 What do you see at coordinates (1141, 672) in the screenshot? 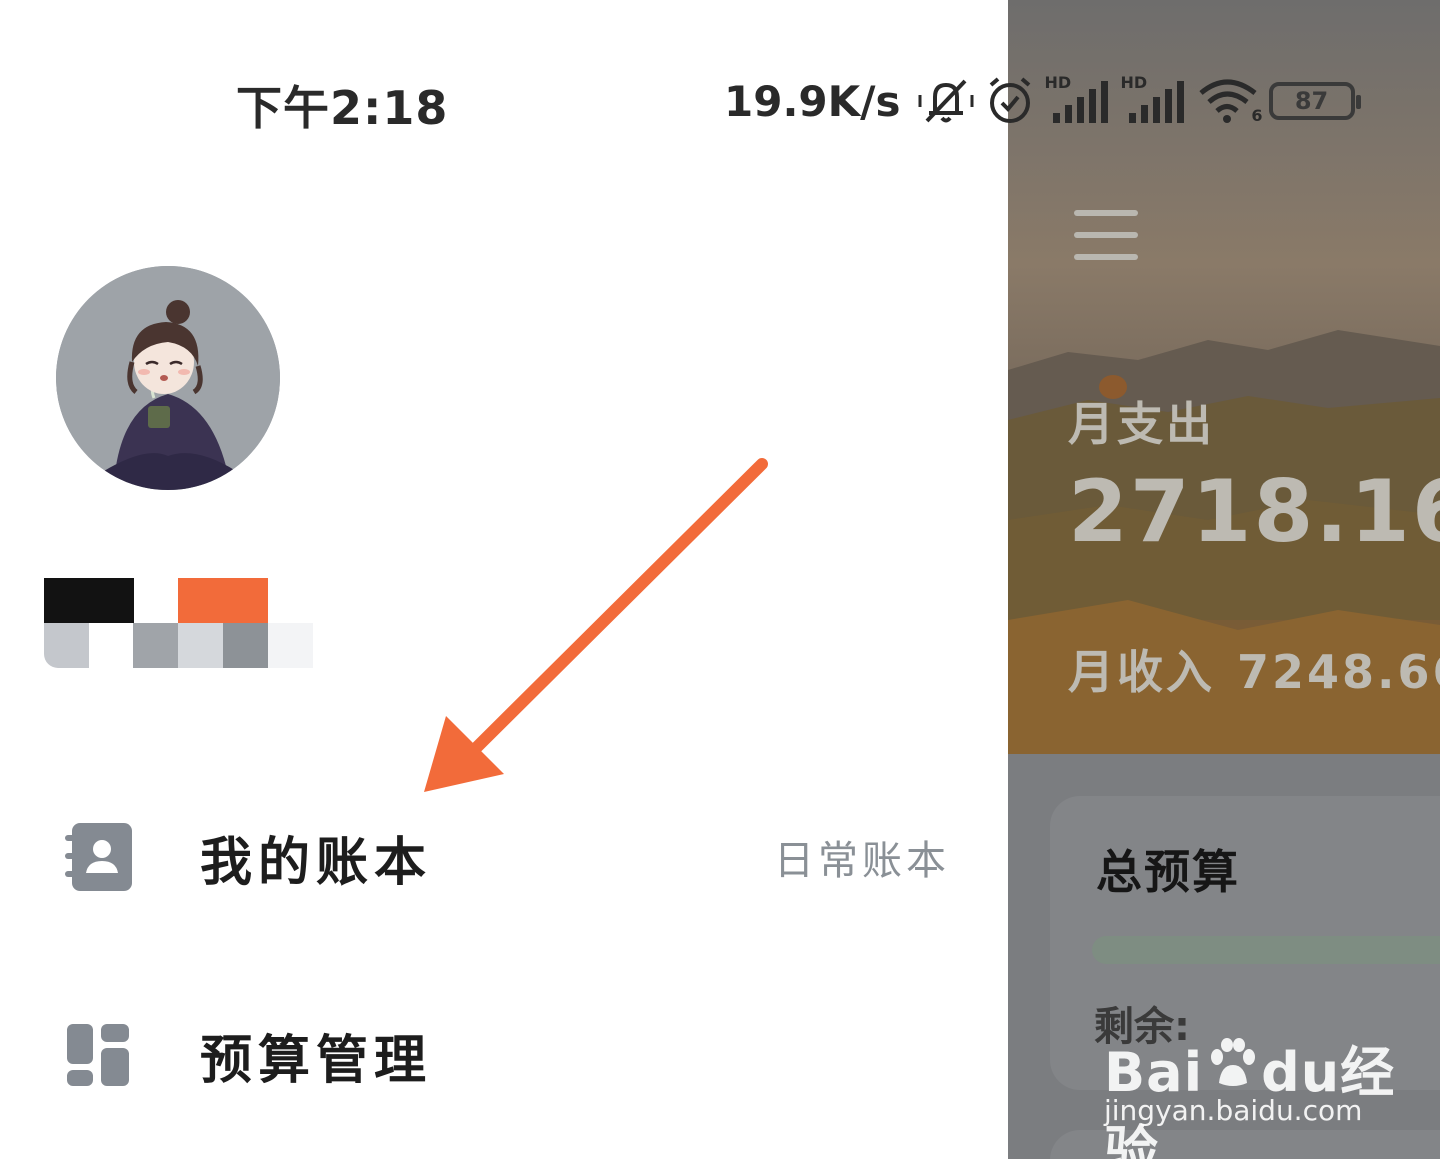
I see `monthly-income-label: 月收入` at bounding box center [1141, 672].